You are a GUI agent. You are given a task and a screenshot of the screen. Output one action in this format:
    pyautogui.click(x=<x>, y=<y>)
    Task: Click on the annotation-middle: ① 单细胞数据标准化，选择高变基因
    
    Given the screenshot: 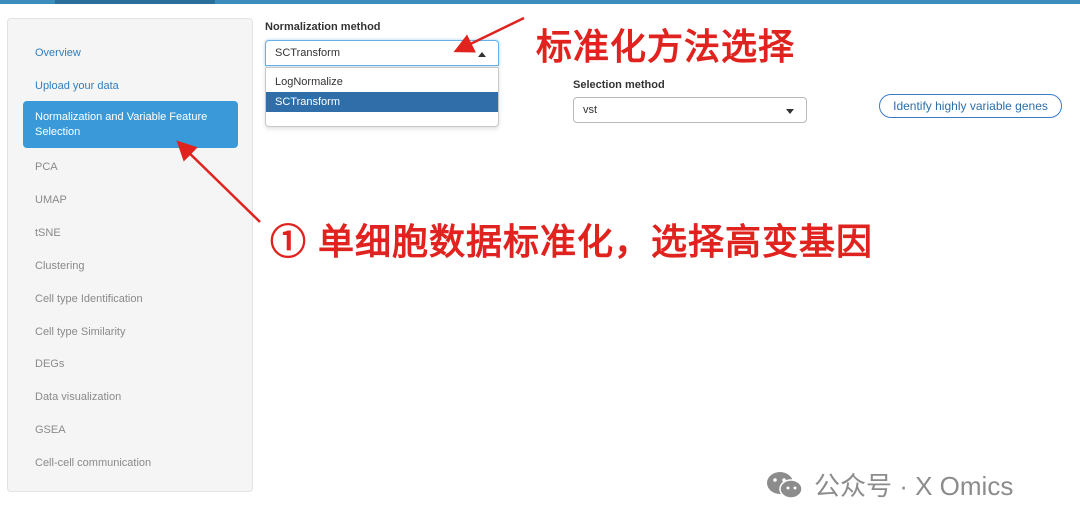 What is the action you would take?
    pyautogui.click(x=572, y=241)
    